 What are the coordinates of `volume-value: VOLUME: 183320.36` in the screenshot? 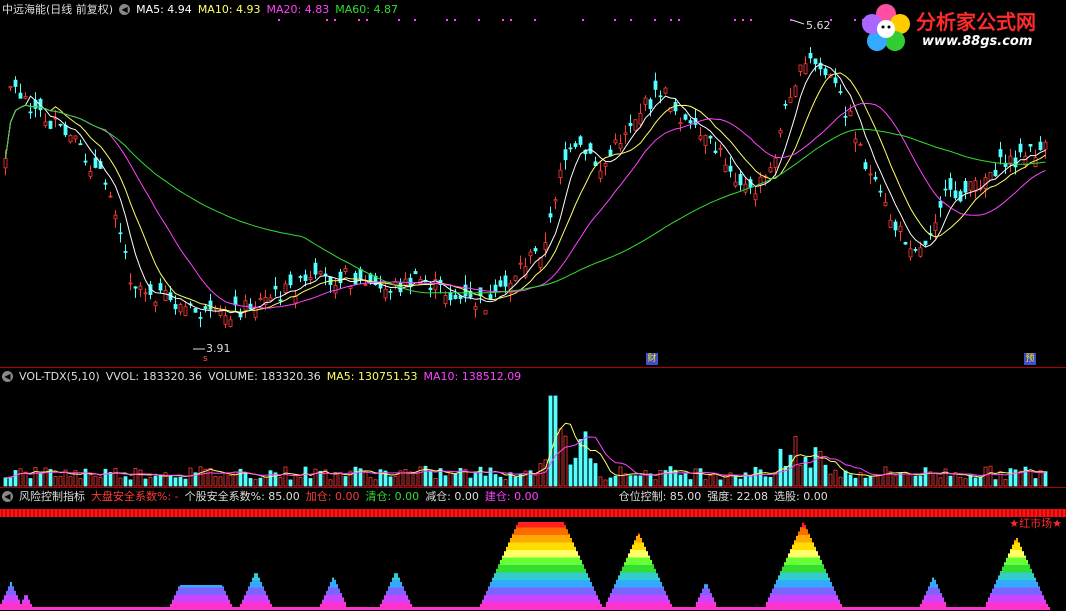 It's located at (264, 376).